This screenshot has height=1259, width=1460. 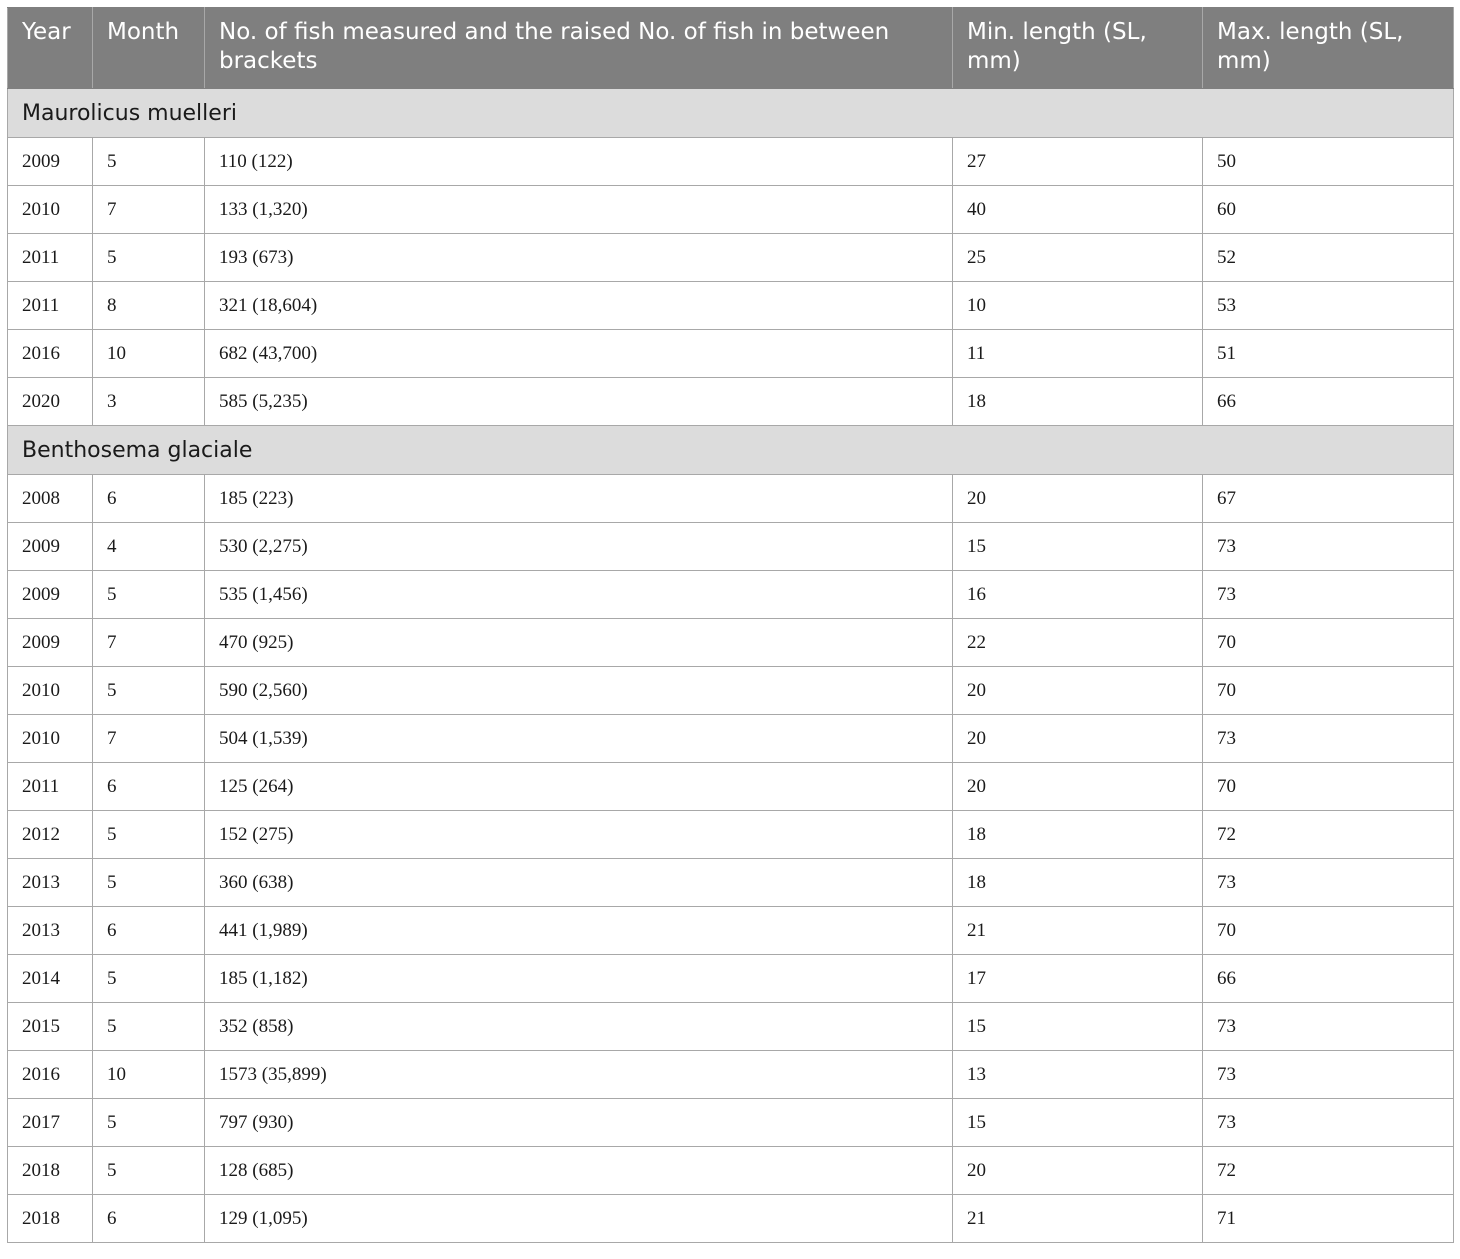 I want to click on table-row: 2017 5 797 (930) 15 73, so click(x=730, y=1122).